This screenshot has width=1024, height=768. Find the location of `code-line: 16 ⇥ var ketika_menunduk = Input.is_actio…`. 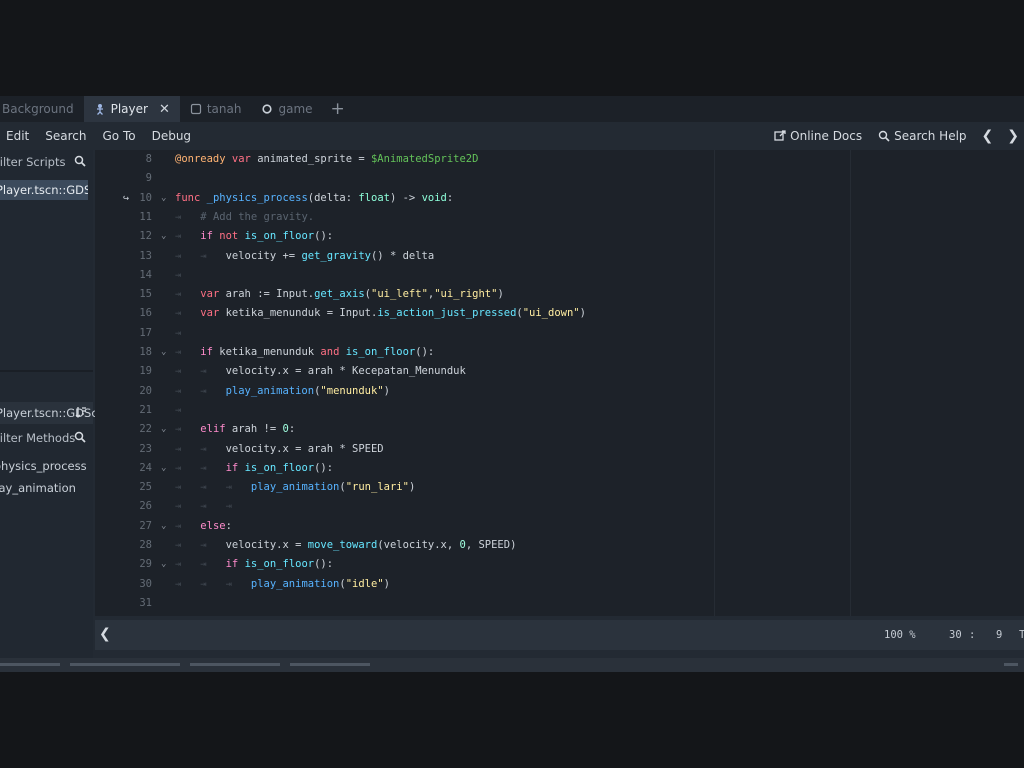

code-line: 16 ⇥ var ketika_menunduk = Input.is_actio… is located at coordinates (559, 313).